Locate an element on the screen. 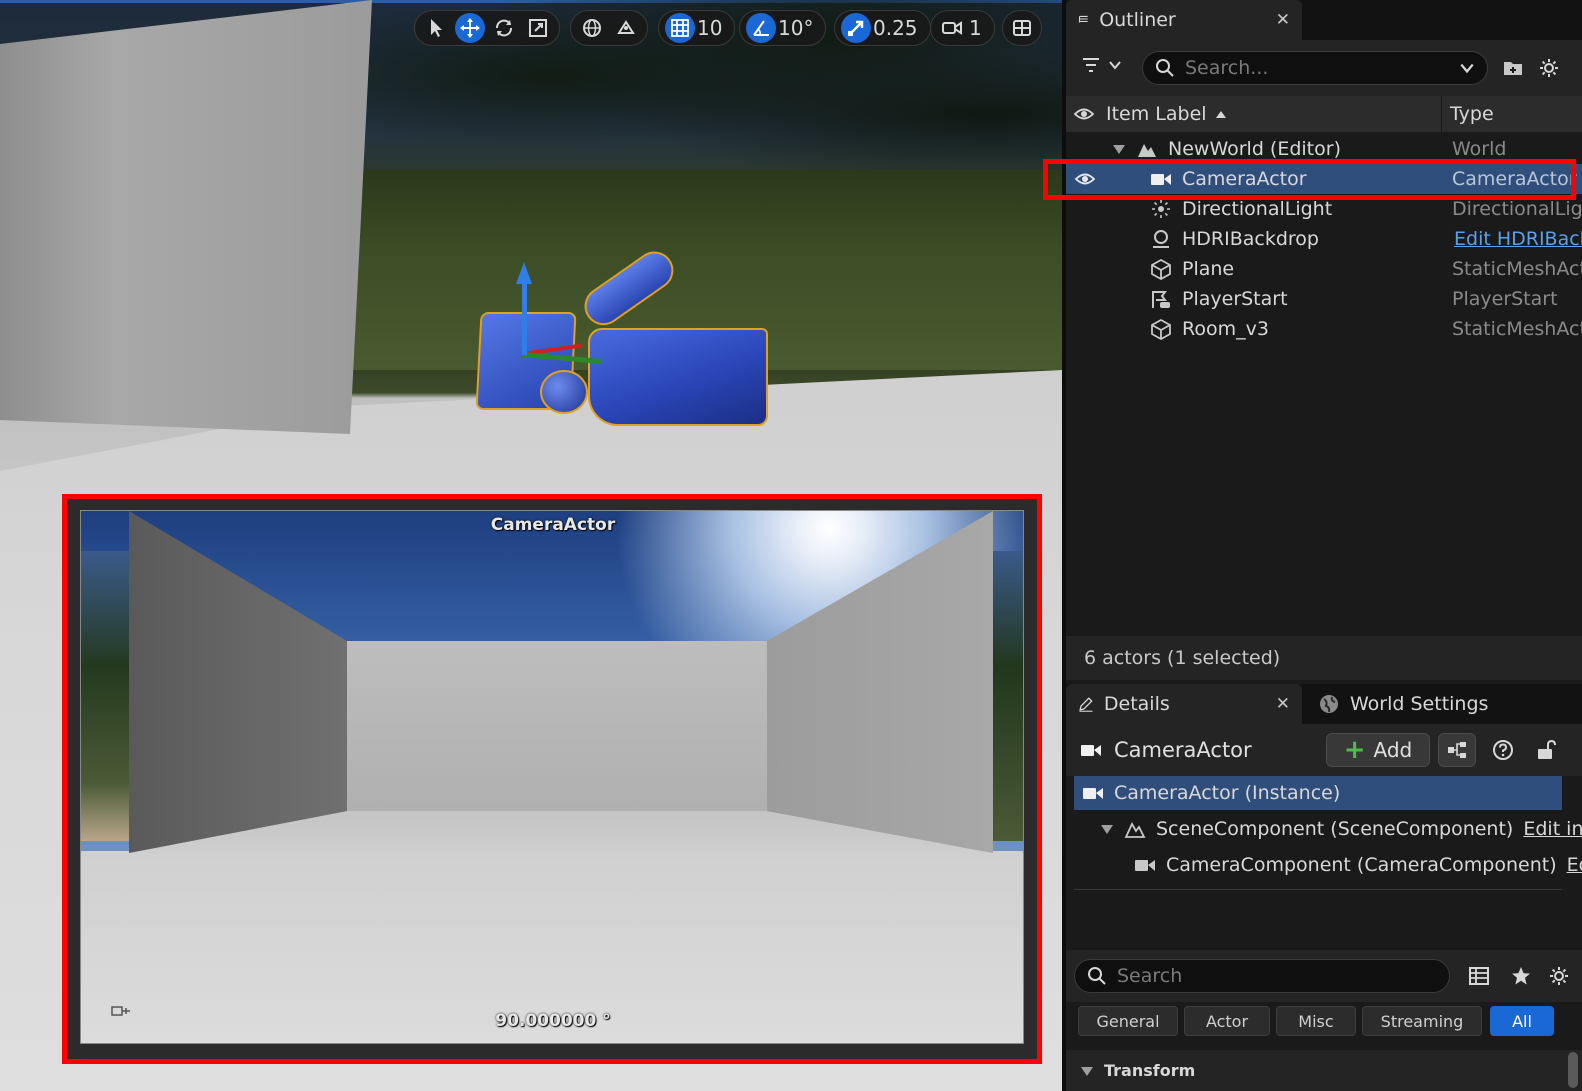 Image resolution: width=1582 pixels, height=1091 pixels. actor-count-text: 6 actors (1 selected) is located at coordinates (1182, 658).